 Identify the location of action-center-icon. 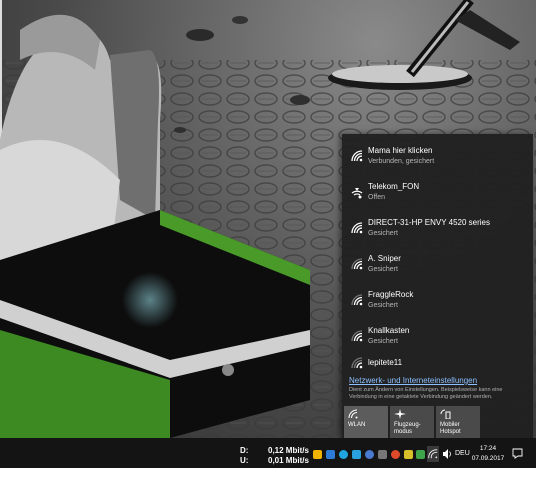
(517, 453).